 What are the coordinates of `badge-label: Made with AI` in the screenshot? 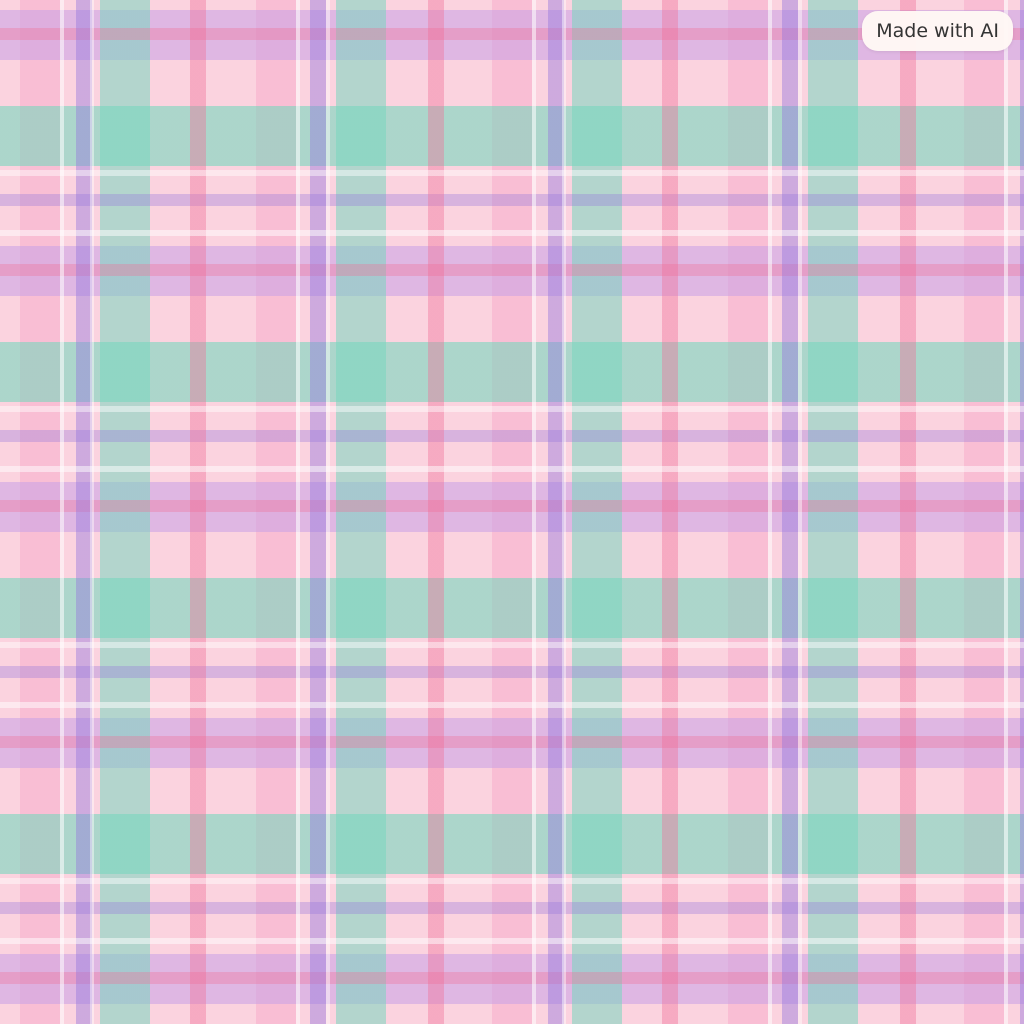 It's located at (937, 31).